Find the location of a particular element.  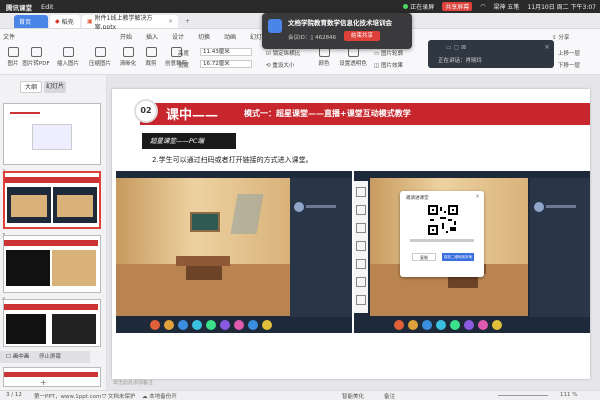

insert-image-button: 插入图片 is located at coordinates (68, 57).